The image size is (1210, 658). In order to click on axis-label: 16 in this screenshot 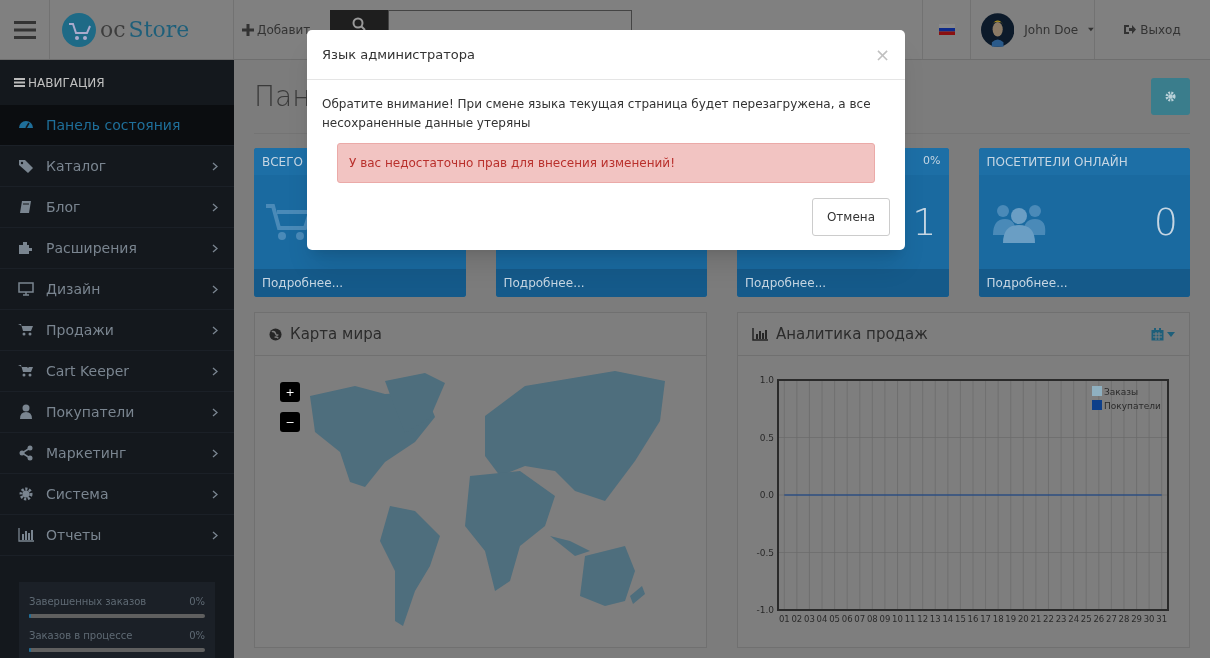, I will do `click(973, 619)`.